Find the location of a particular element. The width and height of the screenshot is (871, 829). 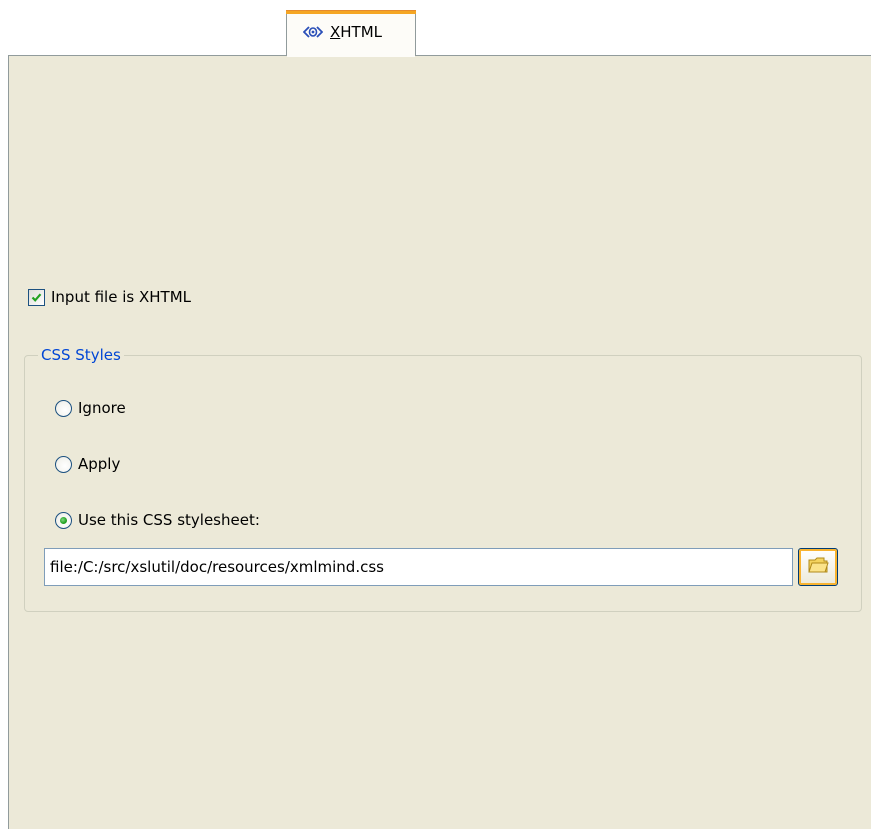

radio-use-stylesheet-row: Use this CSS stylesheet: is located at coordinates (157, 520).